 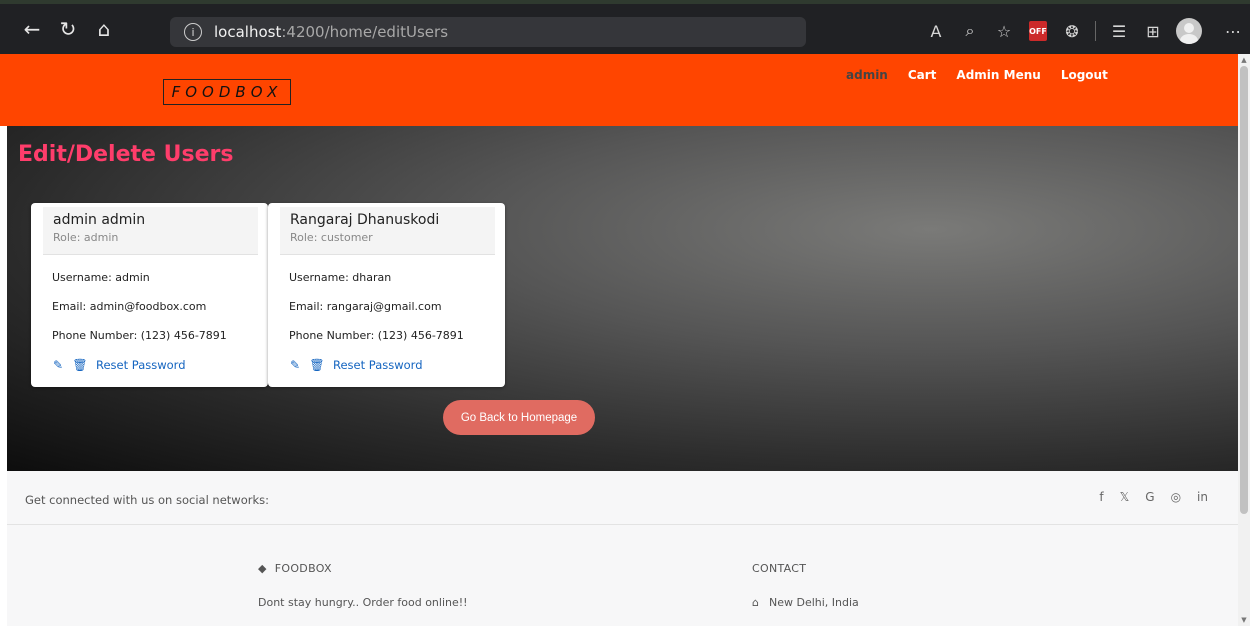 I want to click on footer-contact-title: CONTACT, so click(x=779, y=568).